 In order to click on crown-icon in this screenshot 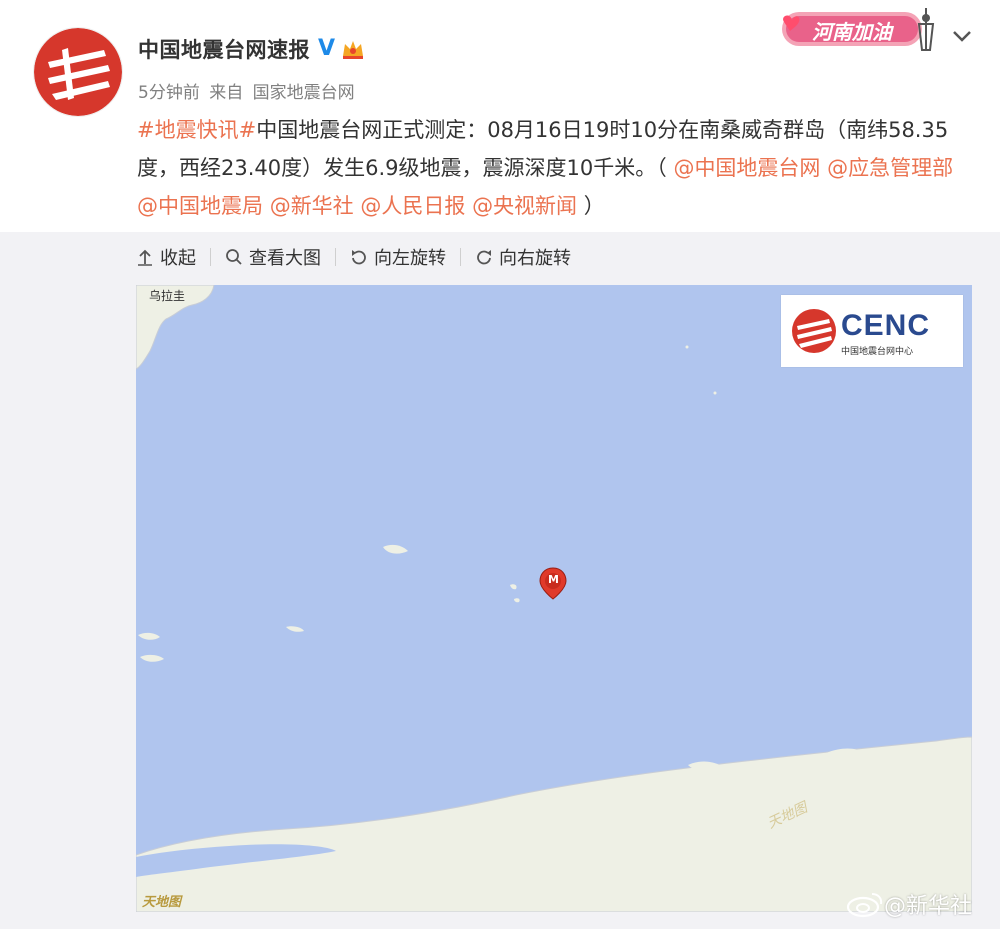, I will do `click(353, 50)`.